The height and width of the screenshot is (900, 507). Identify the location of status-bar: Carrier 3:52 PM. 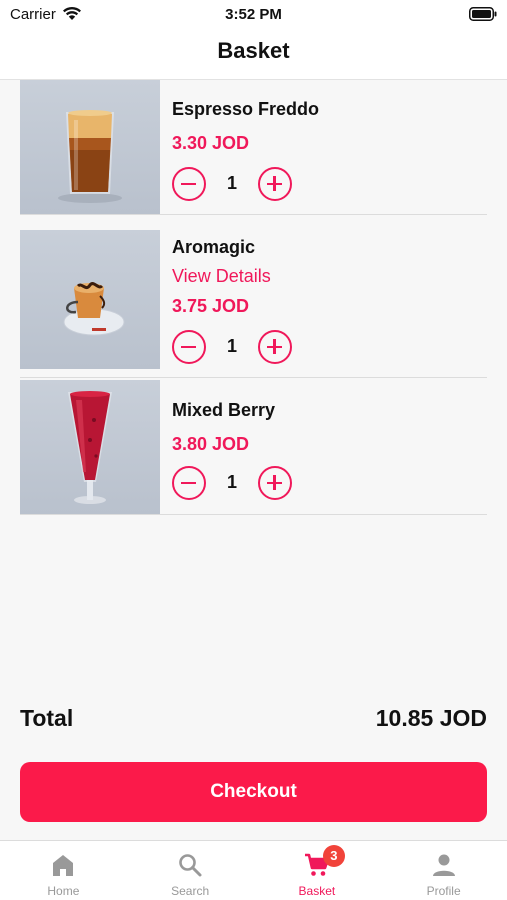
(253, 14).